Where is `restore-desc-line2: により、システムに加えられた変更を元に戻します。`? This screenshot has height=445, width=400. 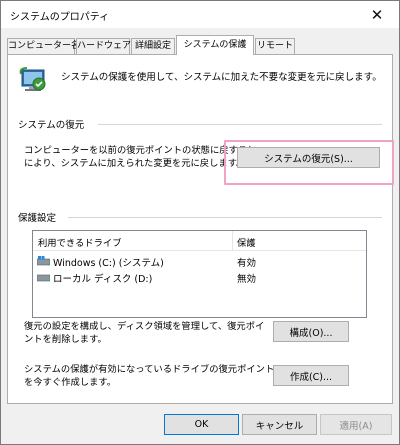 restore-desc-line2: により、システムに加えられた変更を元に戻します。 is located at coordinates (135, 163).